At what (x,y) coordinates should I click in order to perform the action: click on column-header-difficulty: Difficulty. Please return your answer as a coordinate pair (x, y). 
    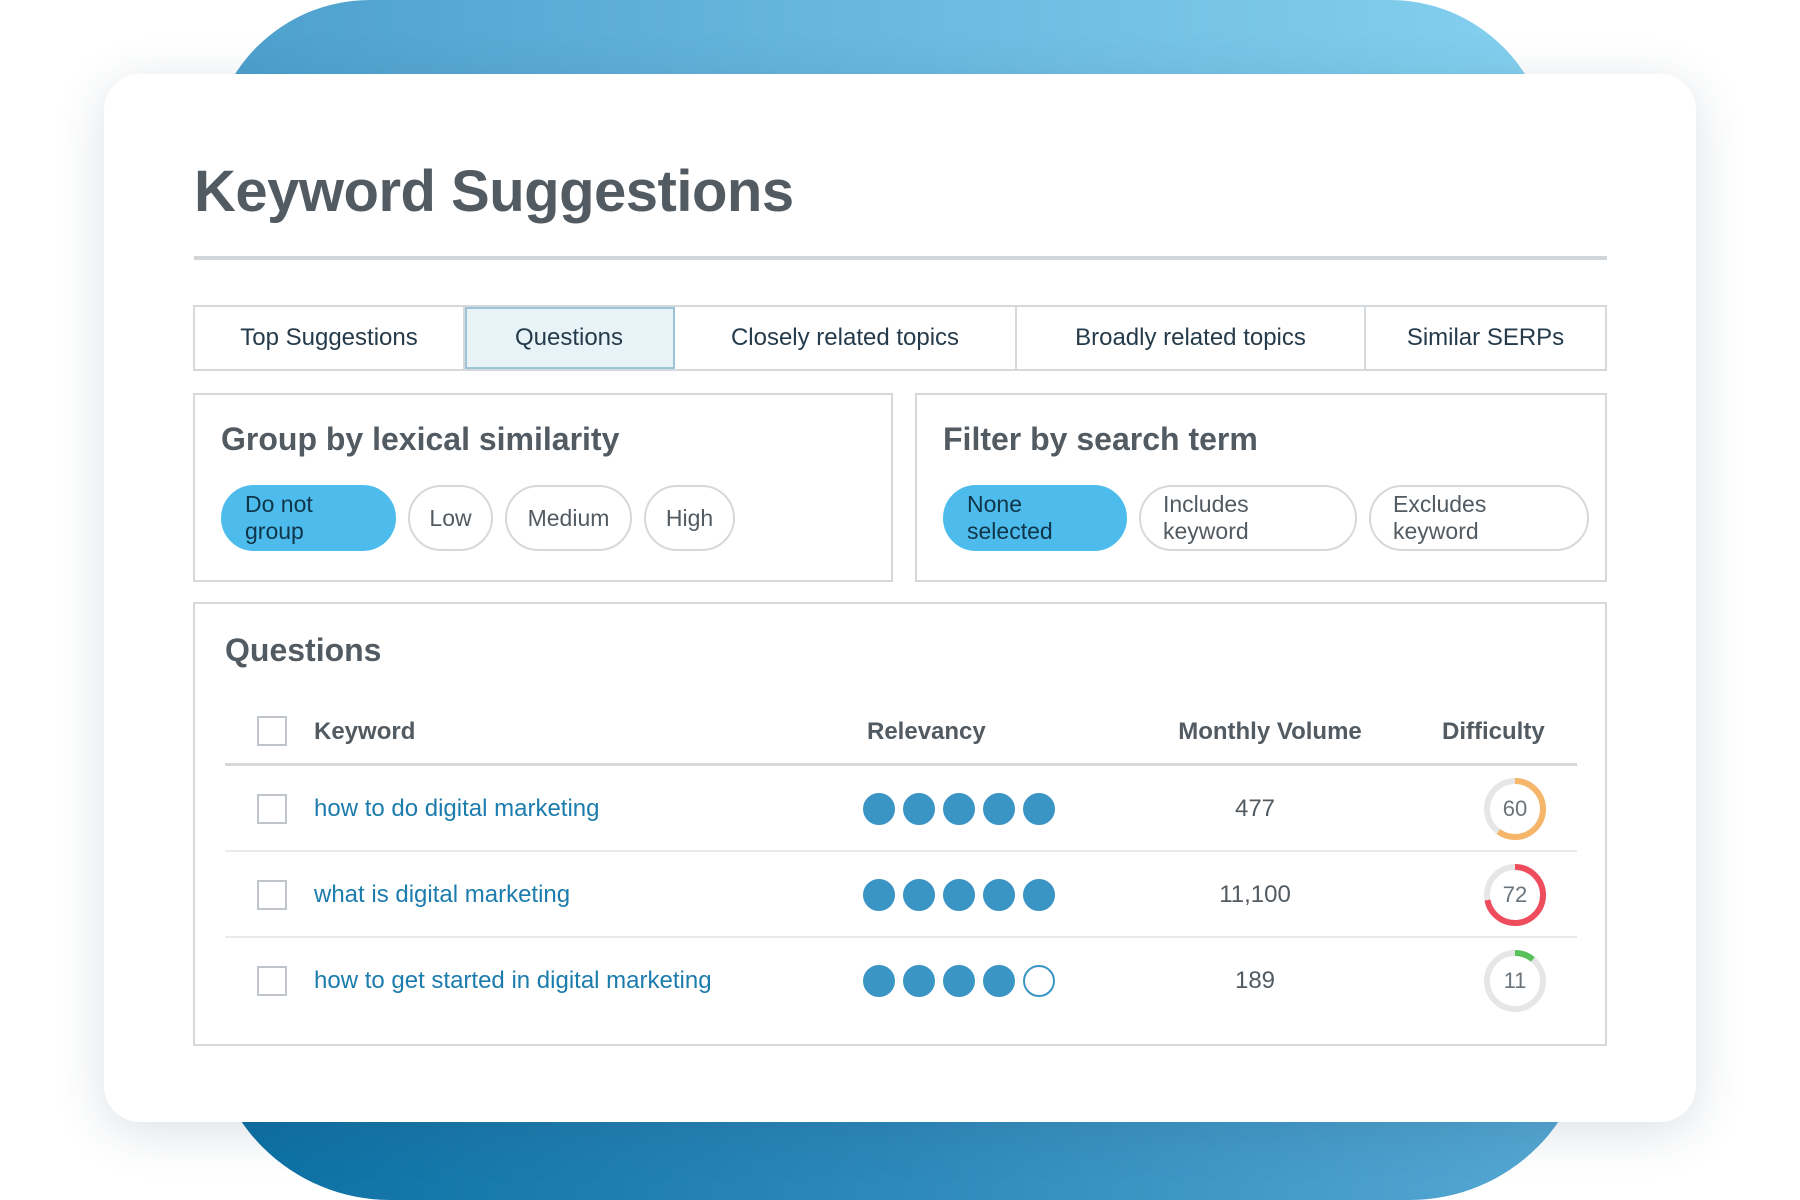
    Looking at the image, I should click on (1493, 732).